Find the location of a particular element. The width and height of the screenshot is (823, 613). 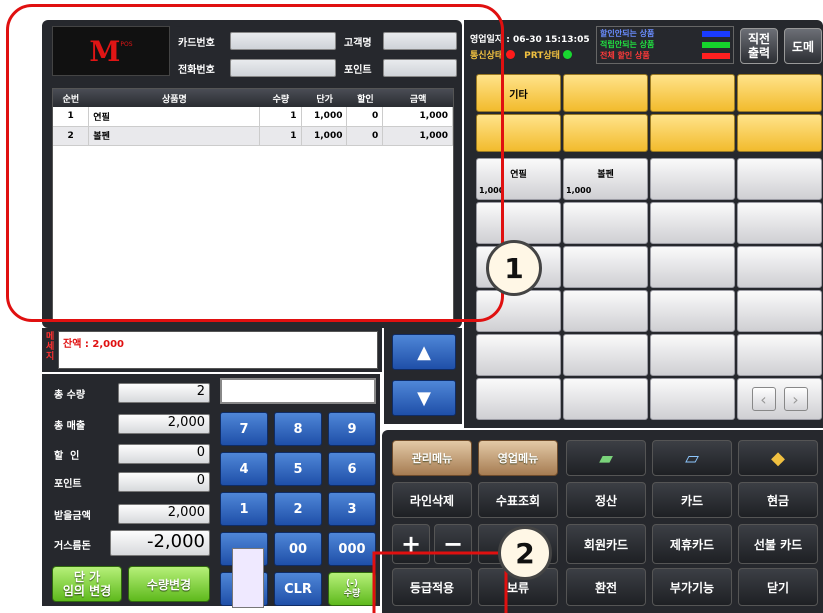

partial-qty-button: (-) 수량 is located at coordinates (352, 589).